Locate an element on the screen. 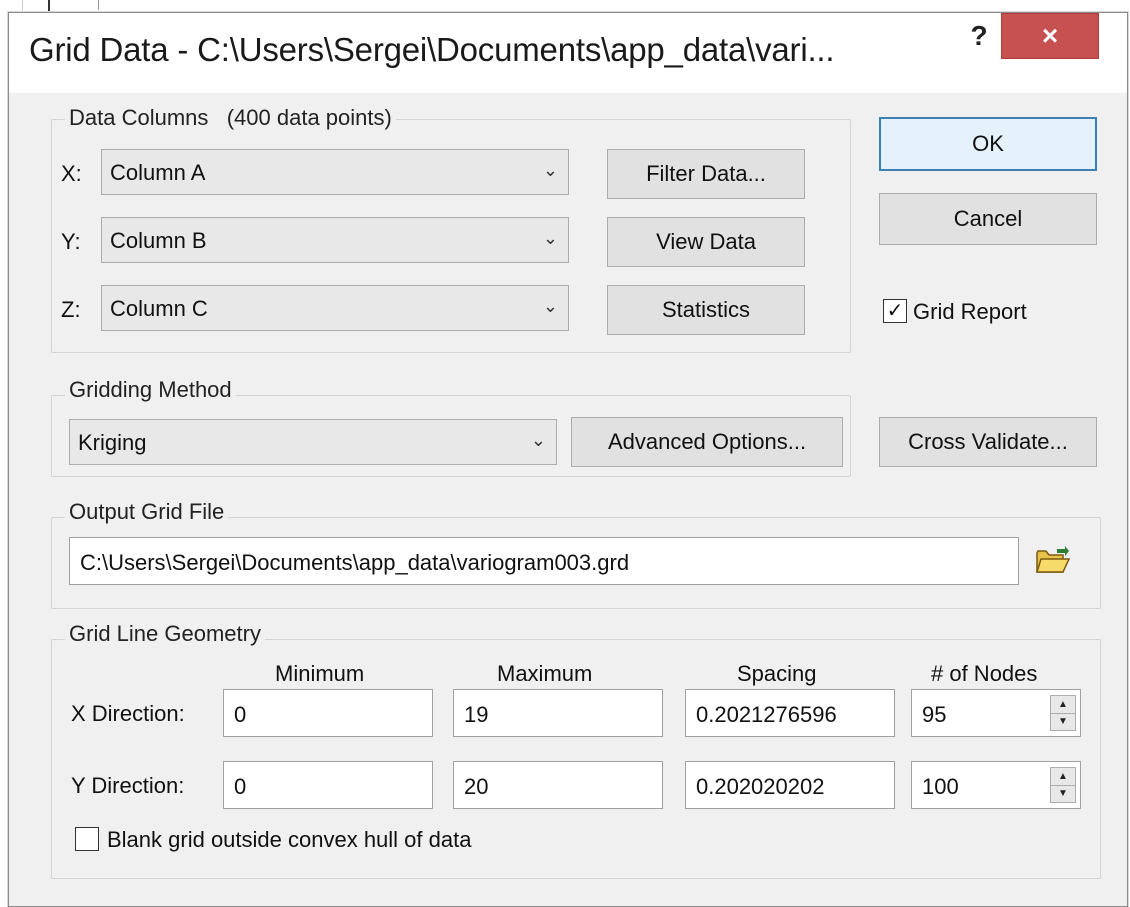 The width and height of the screenshot is (1130, 907). background-window-tick is located at coordinates (98, 5).